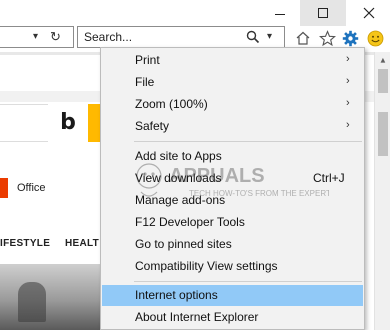  Describe the element at coordinates (383, 81) in the screenshot. I see `scrollbar-thumb` at that location.